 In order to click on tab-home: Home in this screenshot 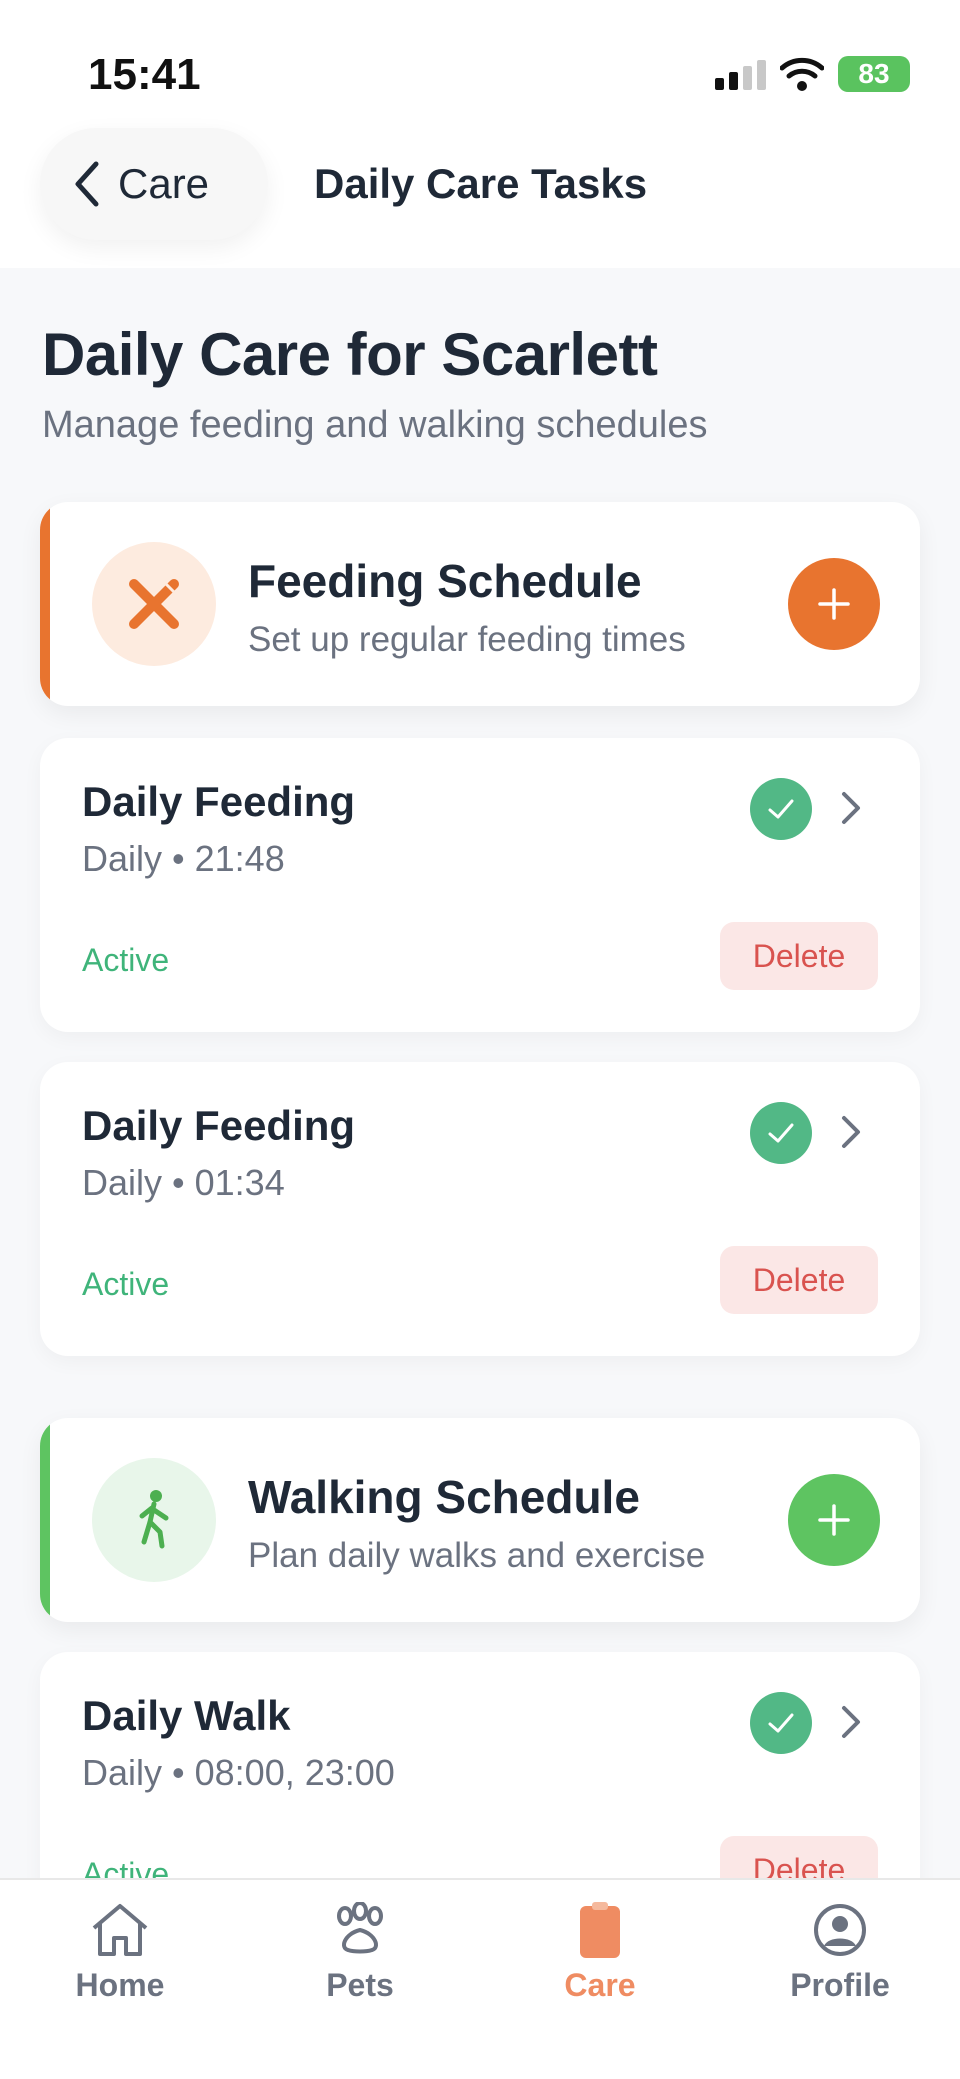, I will do `click(120, 1953)`.